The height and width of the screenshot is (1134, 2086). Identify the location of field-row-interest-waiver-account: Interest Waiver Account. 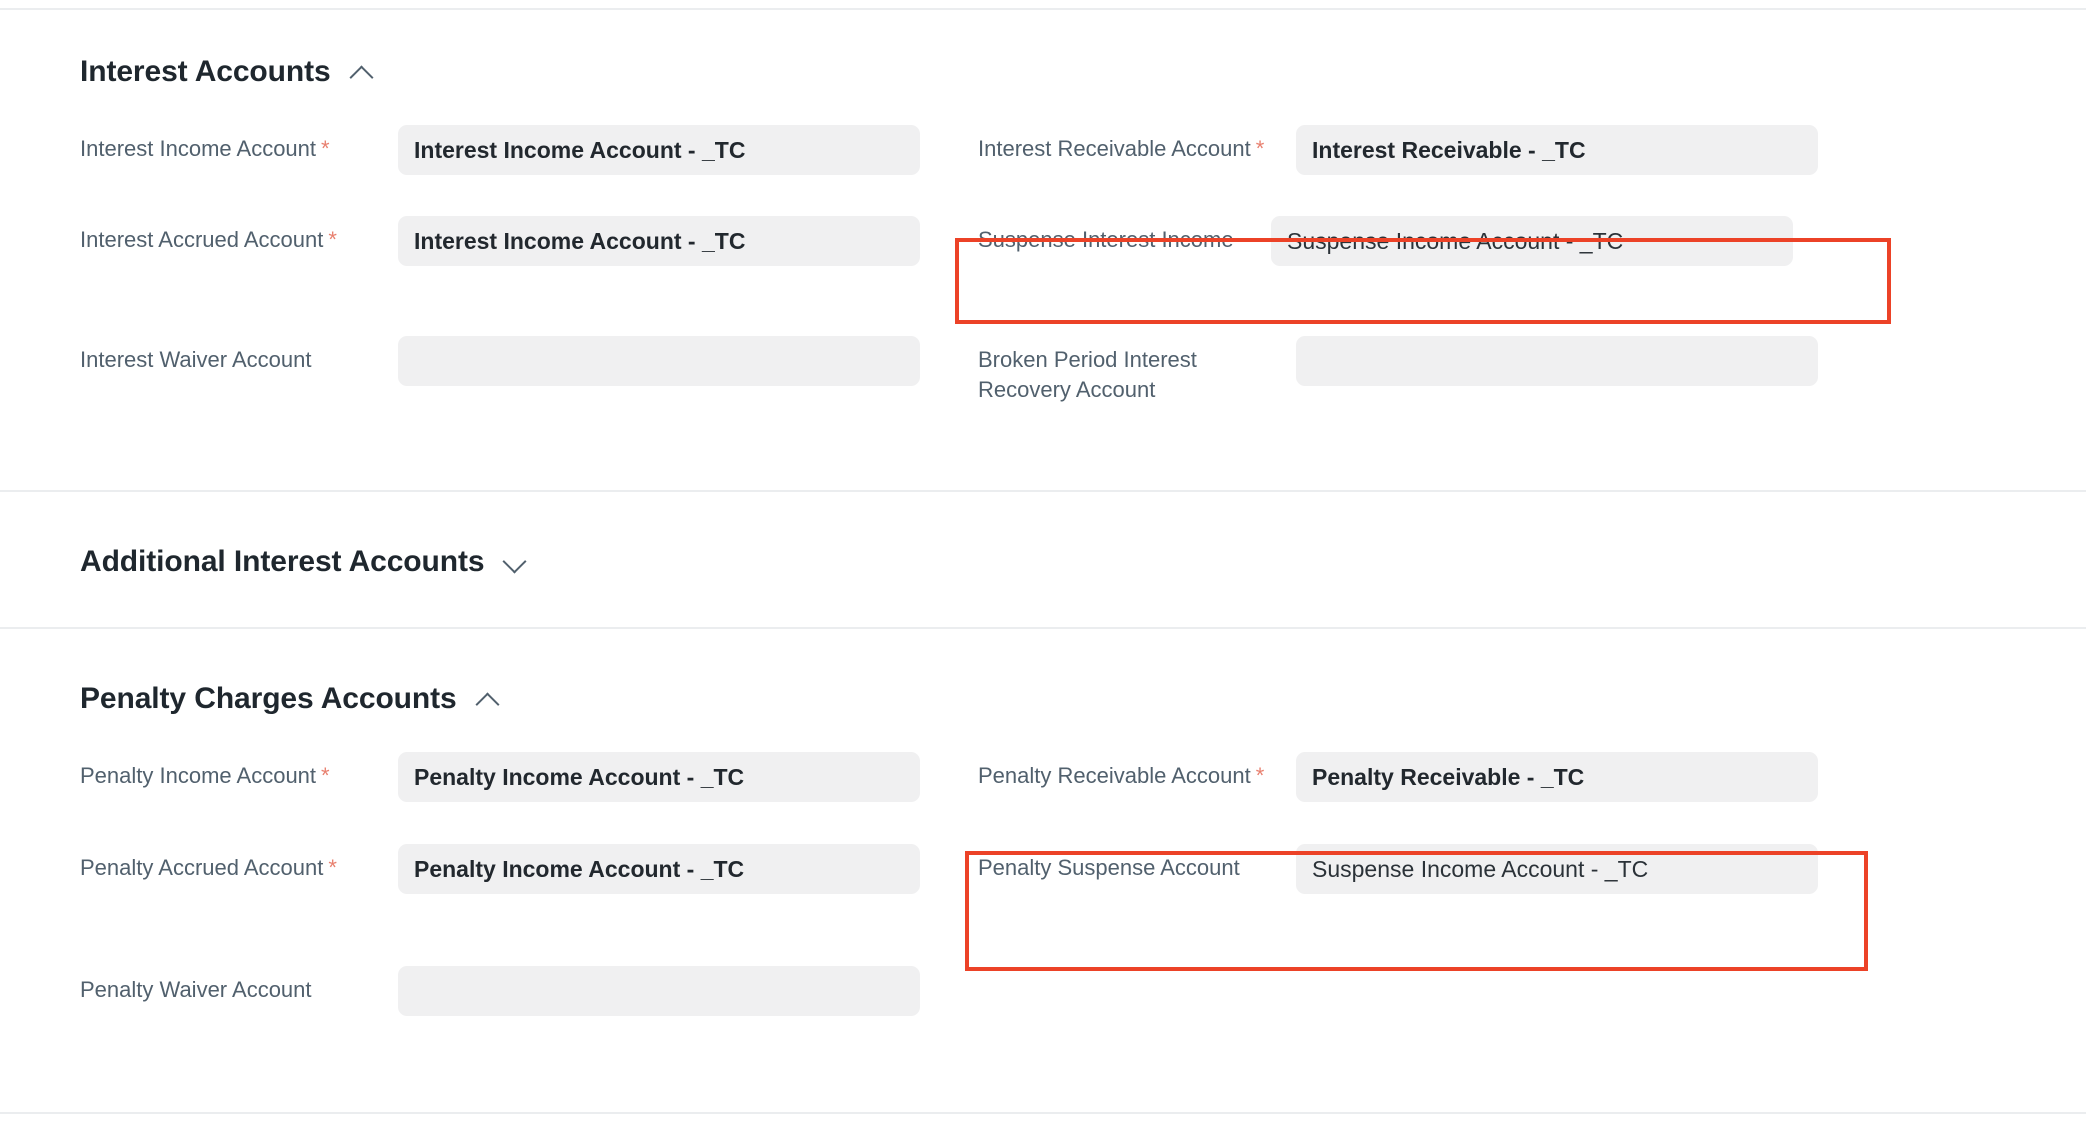
(500, 361).